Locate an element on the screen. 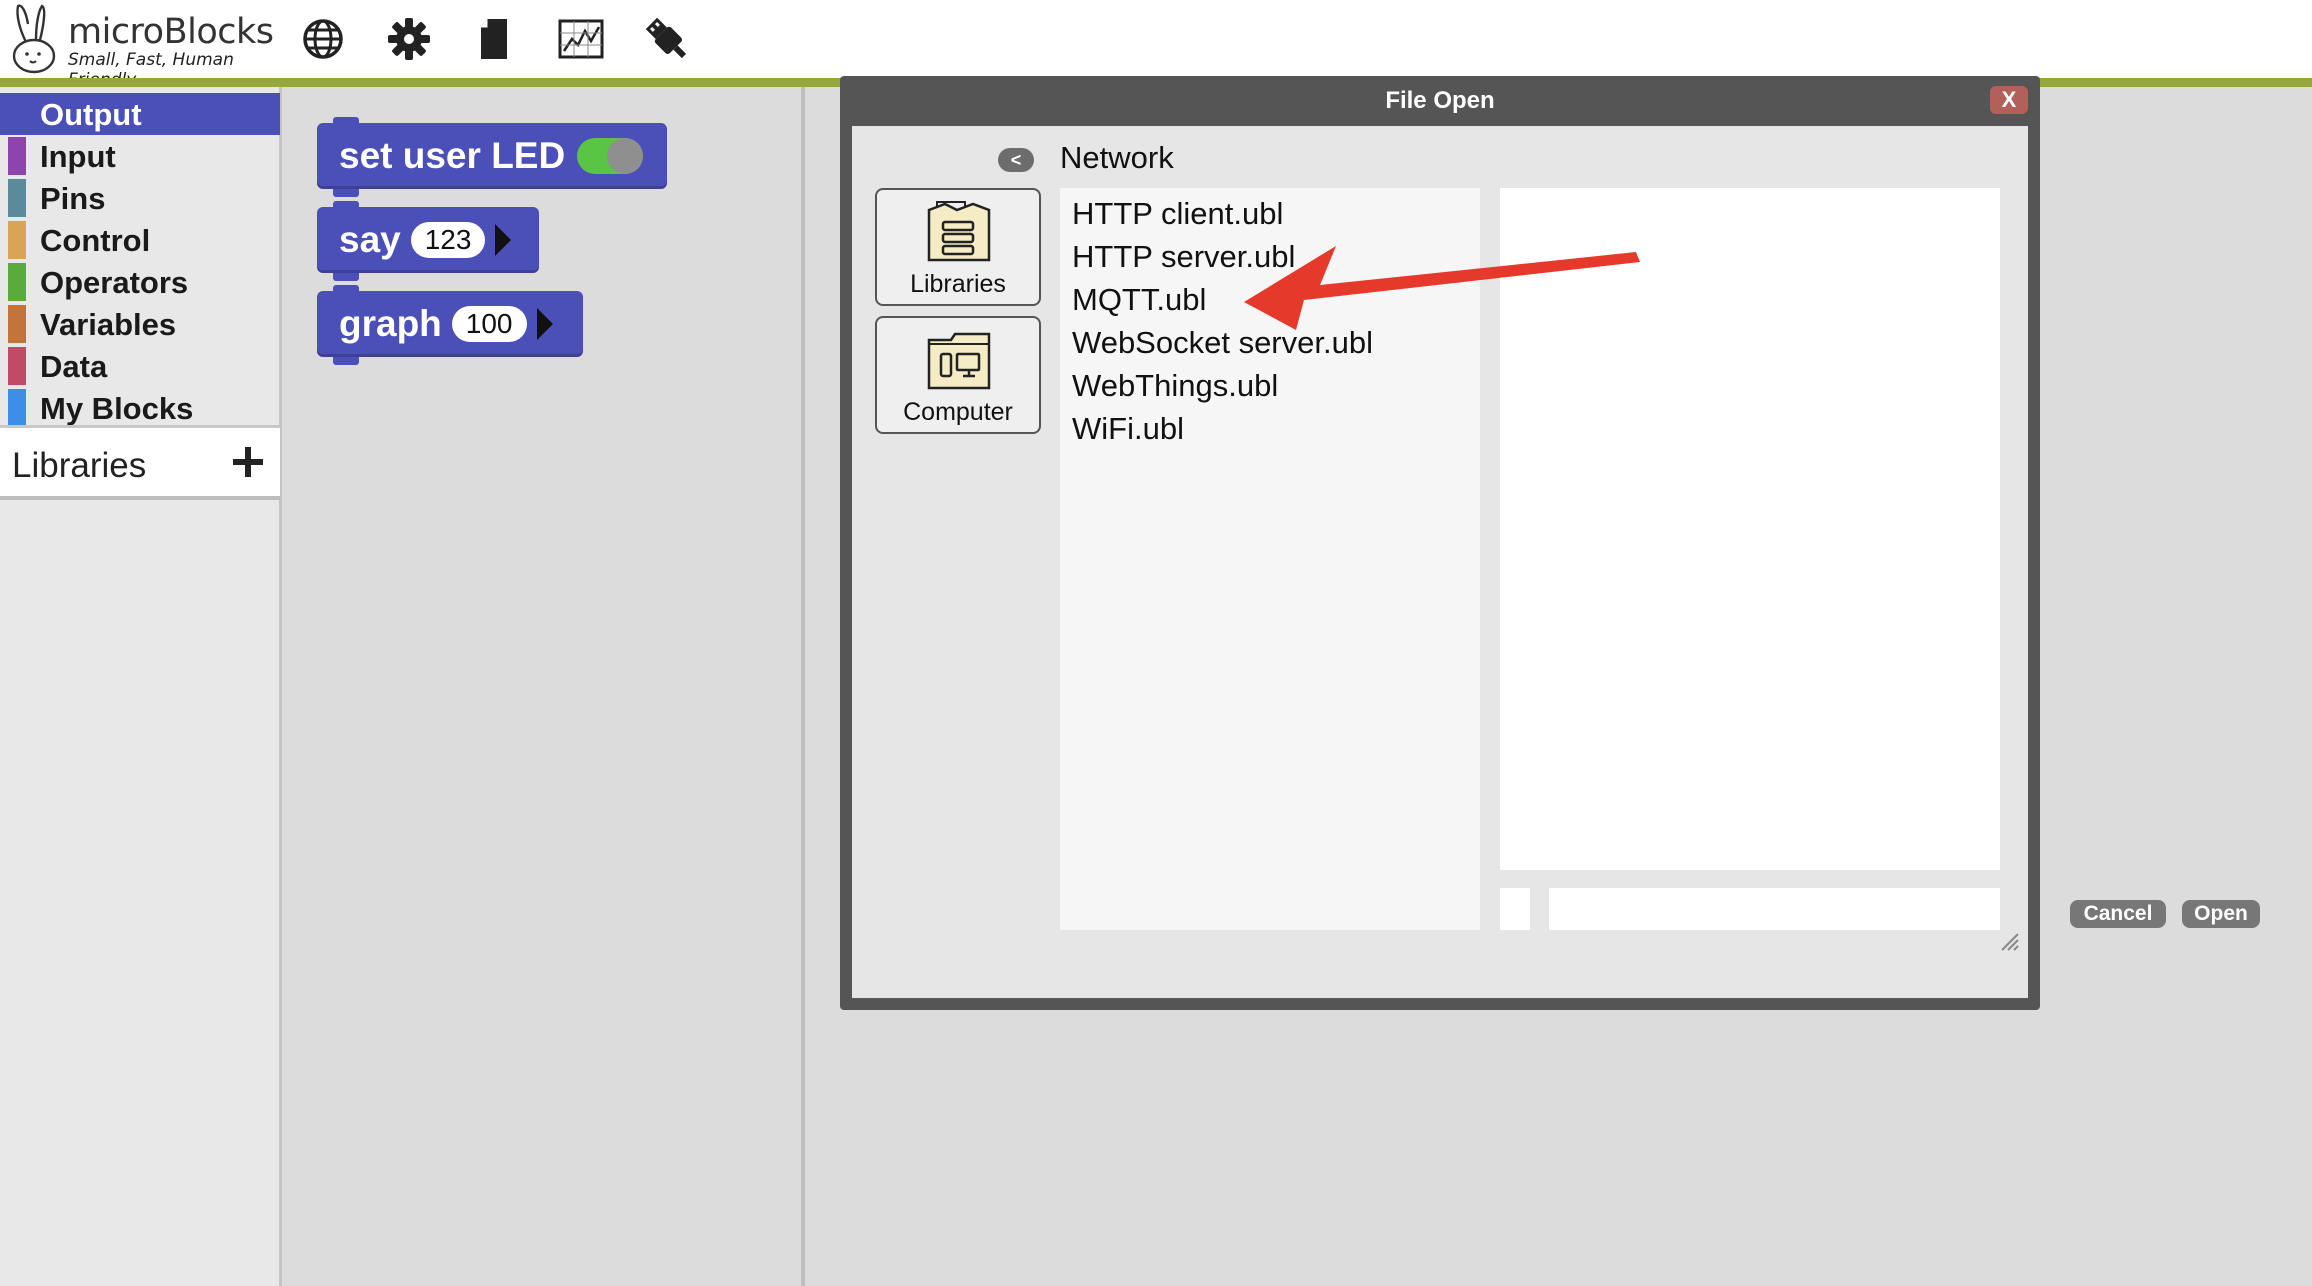  cancel-button: Cancel is located at coordinates (2118, 914).